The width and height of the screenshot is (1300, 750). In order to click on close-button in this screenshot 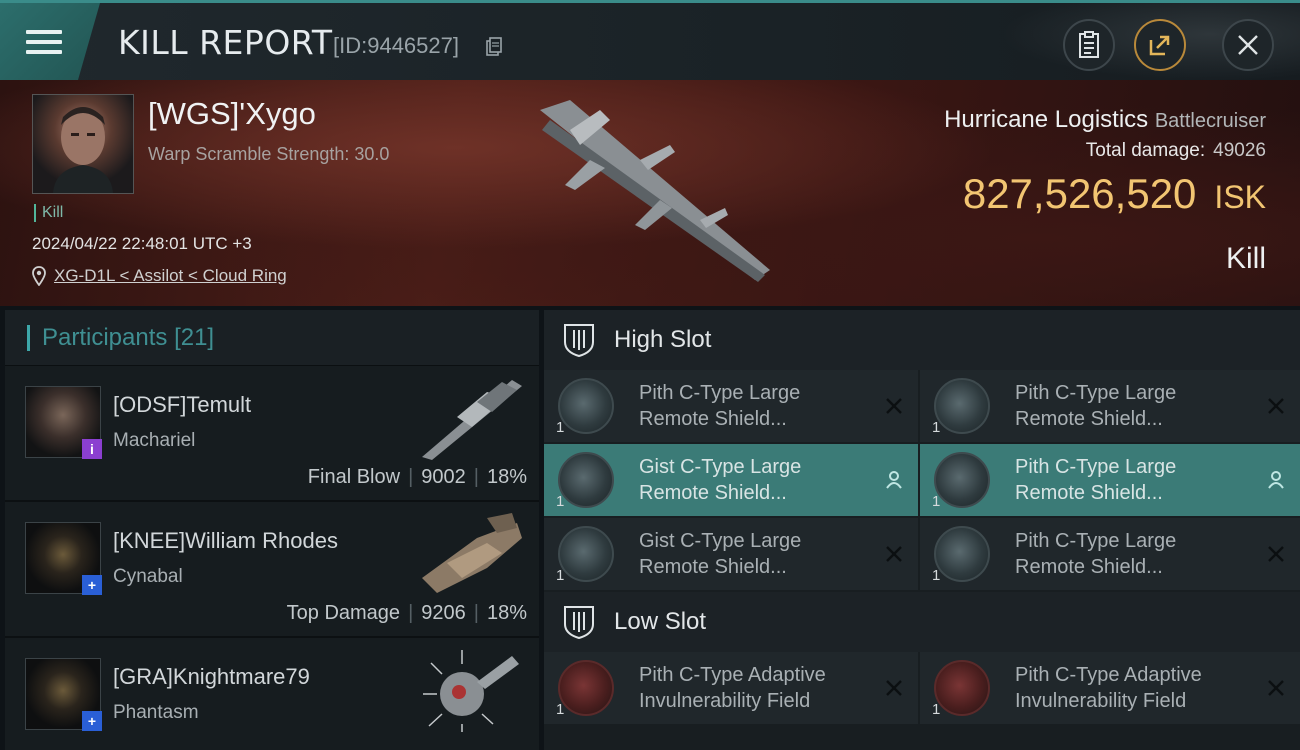, I will do `click(1248, 45)`.